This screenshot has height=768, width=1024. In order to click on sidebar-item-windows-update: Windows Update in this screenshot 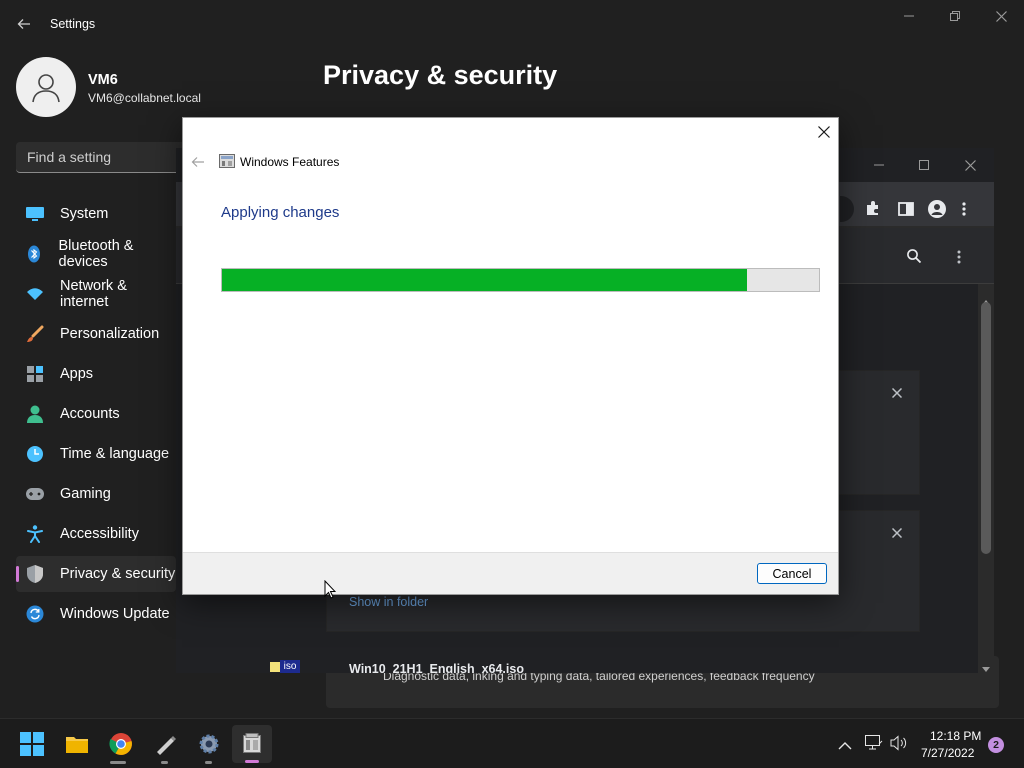, I will do `click(96, 614)`.